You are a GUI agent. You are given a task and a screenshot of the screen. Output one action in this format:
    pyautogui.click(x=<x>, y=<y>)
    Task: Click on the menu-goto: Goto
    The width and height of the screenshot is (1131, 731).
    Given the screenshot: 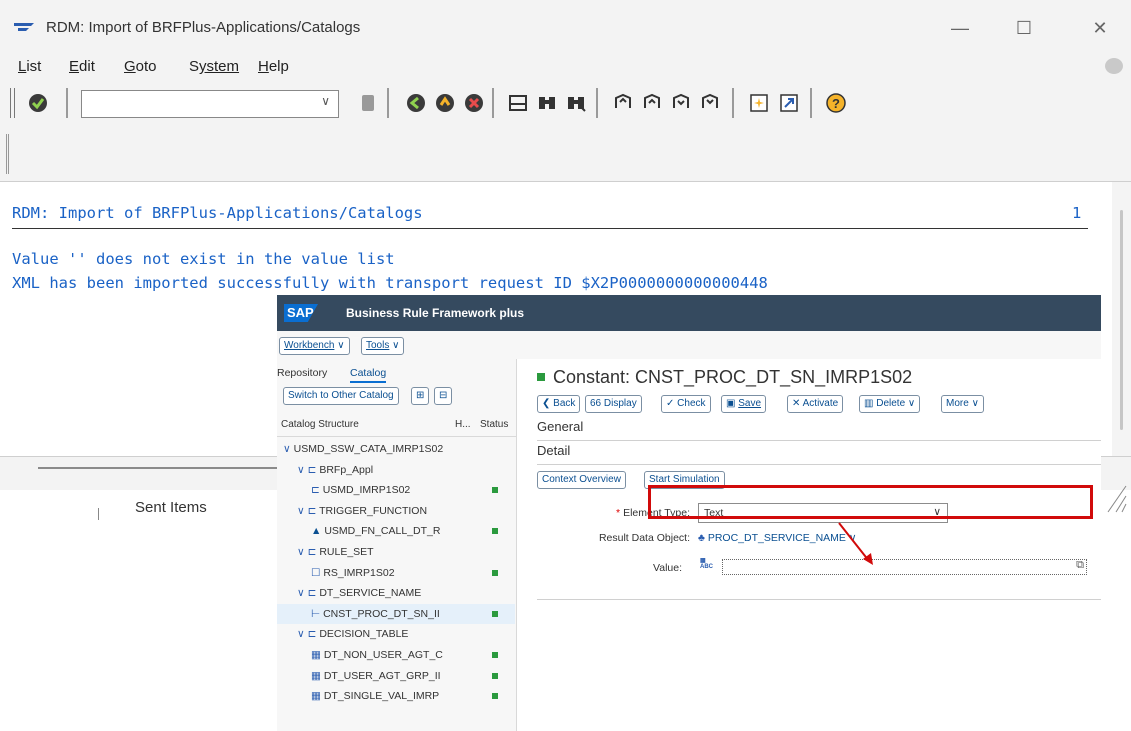 What is the action you would take?
    pyautogui.click(x=140, y=66)
    